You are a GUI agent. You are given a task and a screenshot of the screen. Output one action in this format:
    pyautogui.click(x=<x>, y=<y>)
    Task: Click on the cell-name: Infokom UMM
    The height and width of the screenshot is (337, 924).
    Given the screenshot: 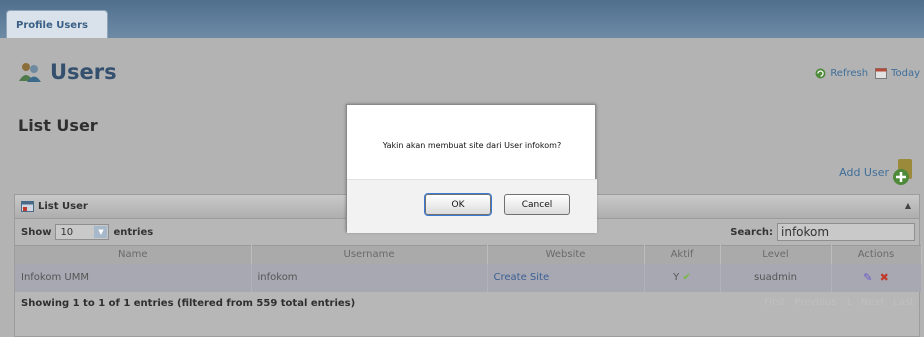 What is the action you would take?
    pyautogui.click(x=133, y=277)
    